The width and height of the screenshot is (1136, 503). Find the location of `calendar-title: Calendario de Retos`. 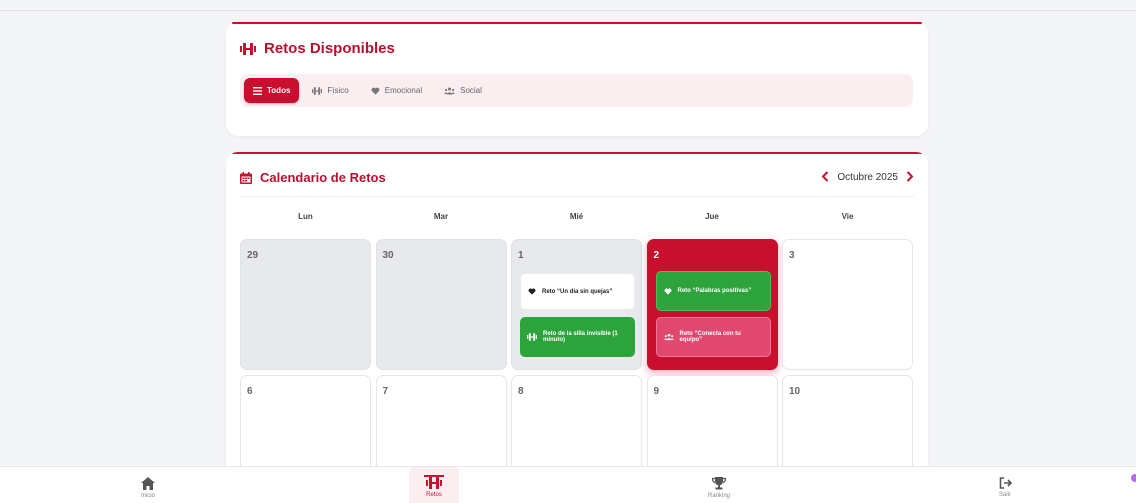

calendar-title: Calendario de Retos is located at coordinates (313, 177).